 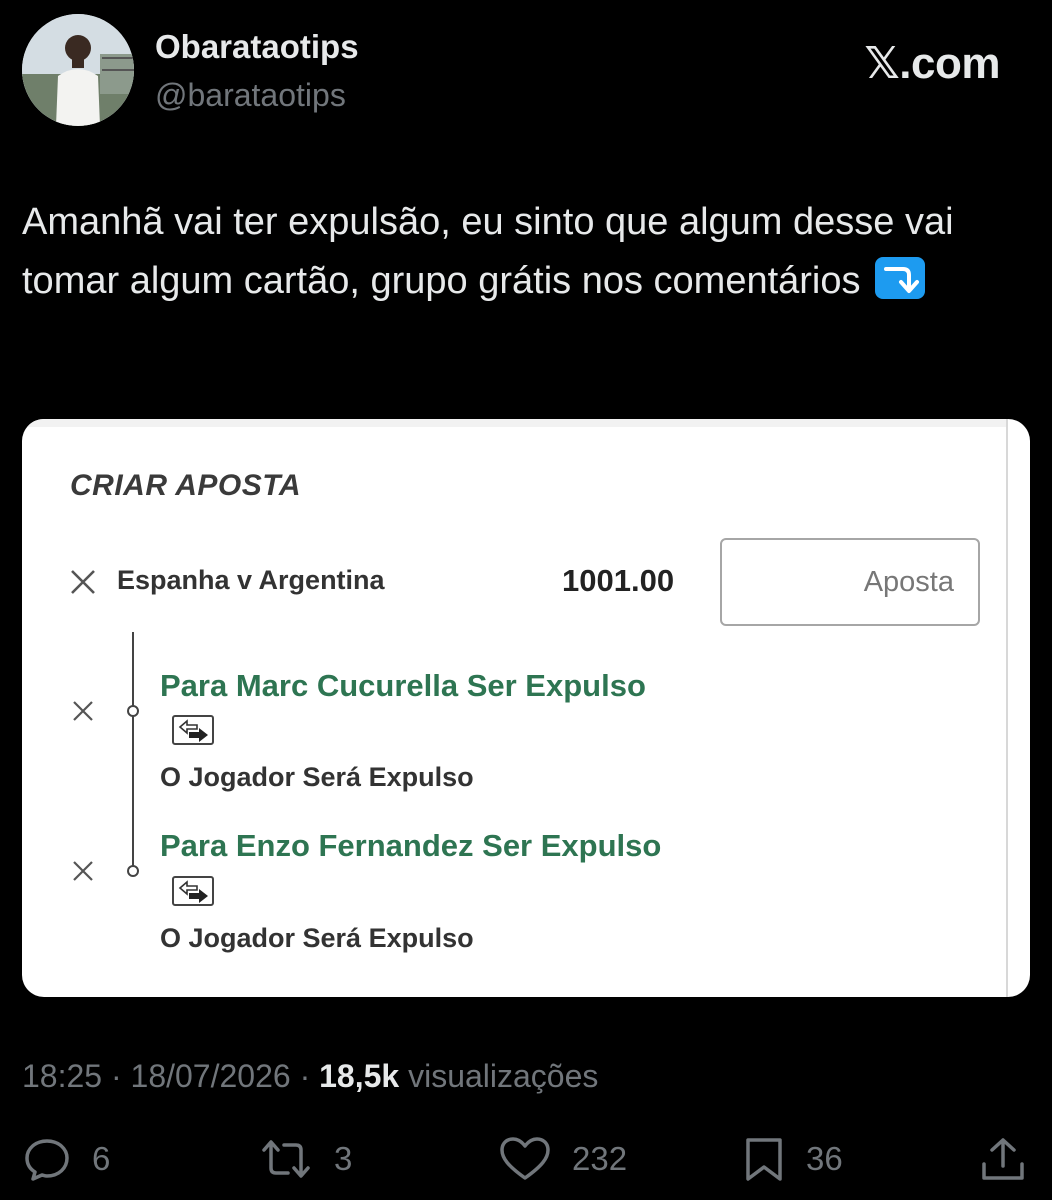 What do you see at coordinates (515, 423) in the screenshot?
I see `card-top-border` at bounding box center [515, 423].